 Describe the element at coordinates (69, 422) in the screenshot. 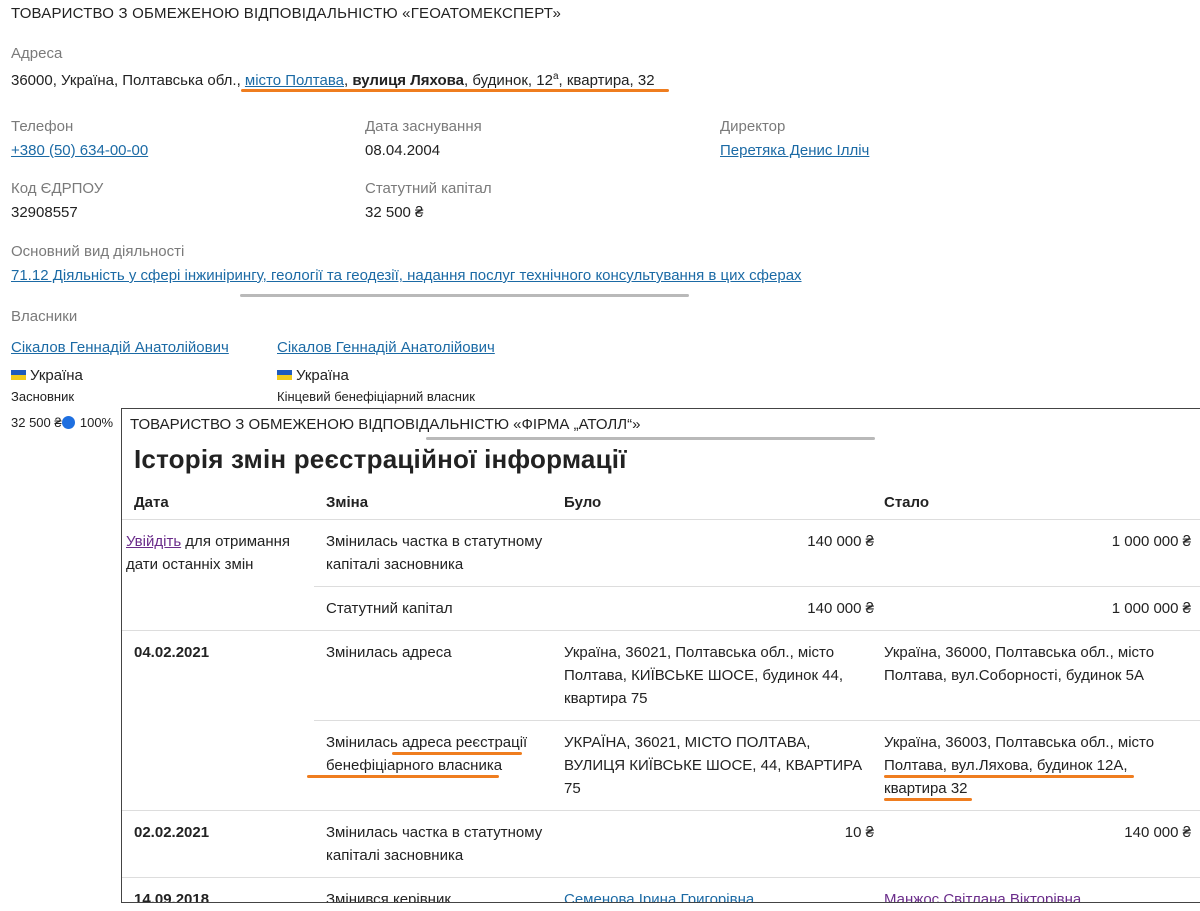

I see `share-dot-icon` at that location.